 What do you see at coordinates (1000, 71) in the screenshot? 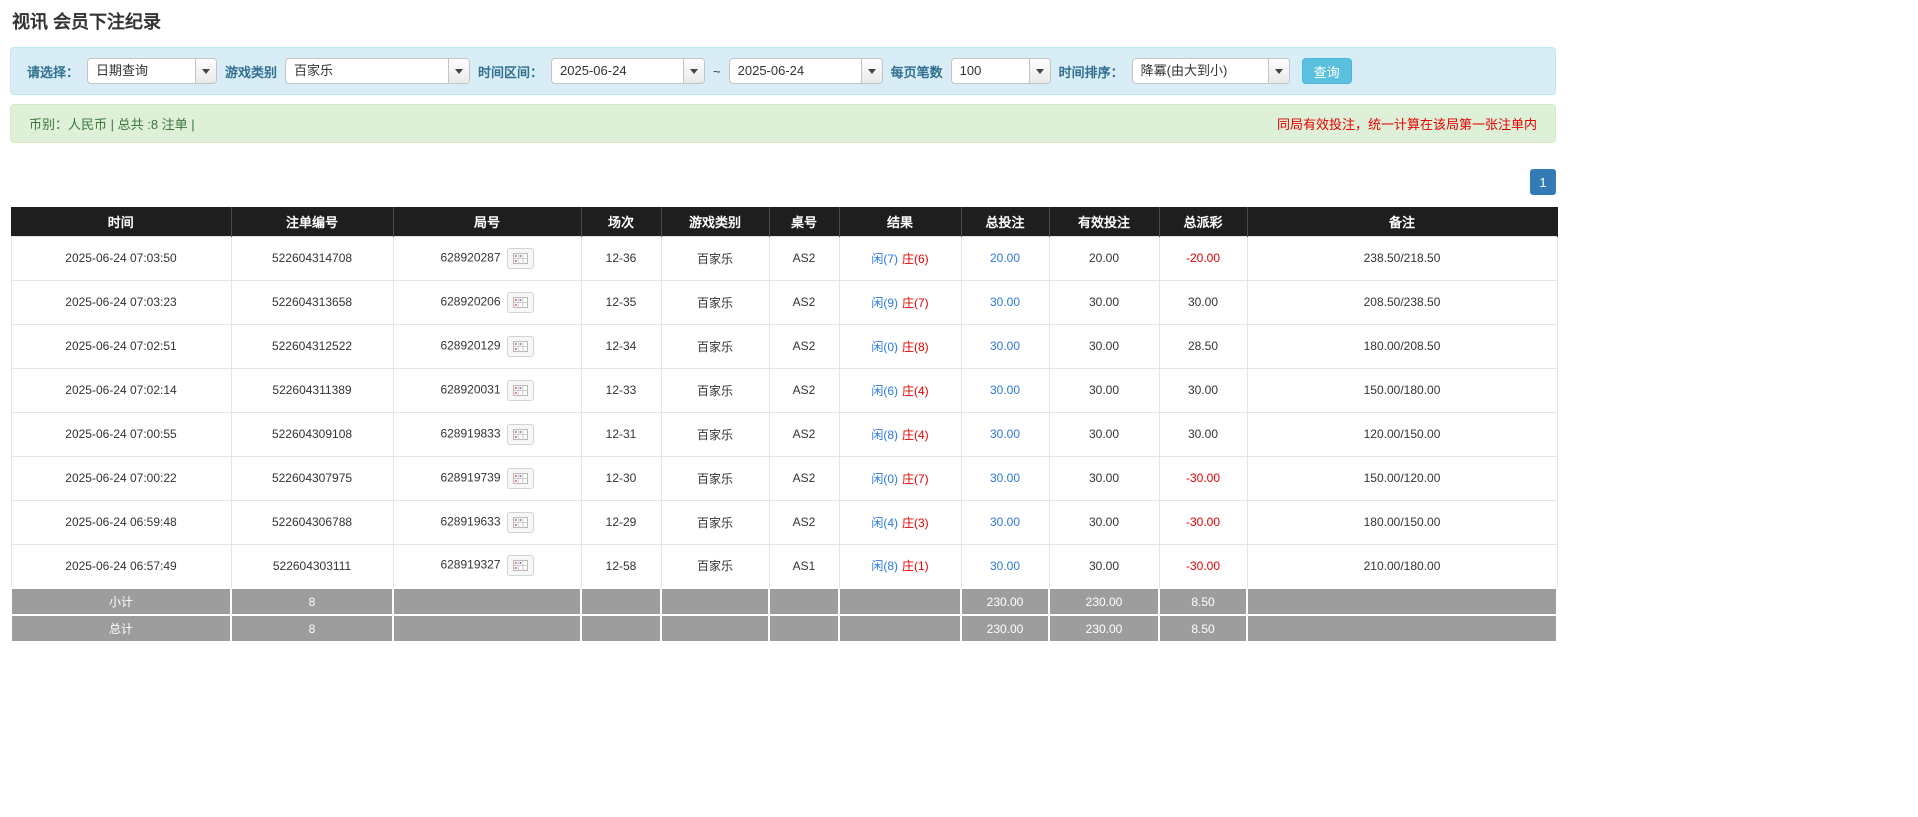
I see `page-size-select: 100` at bounding box center [1000, 71].